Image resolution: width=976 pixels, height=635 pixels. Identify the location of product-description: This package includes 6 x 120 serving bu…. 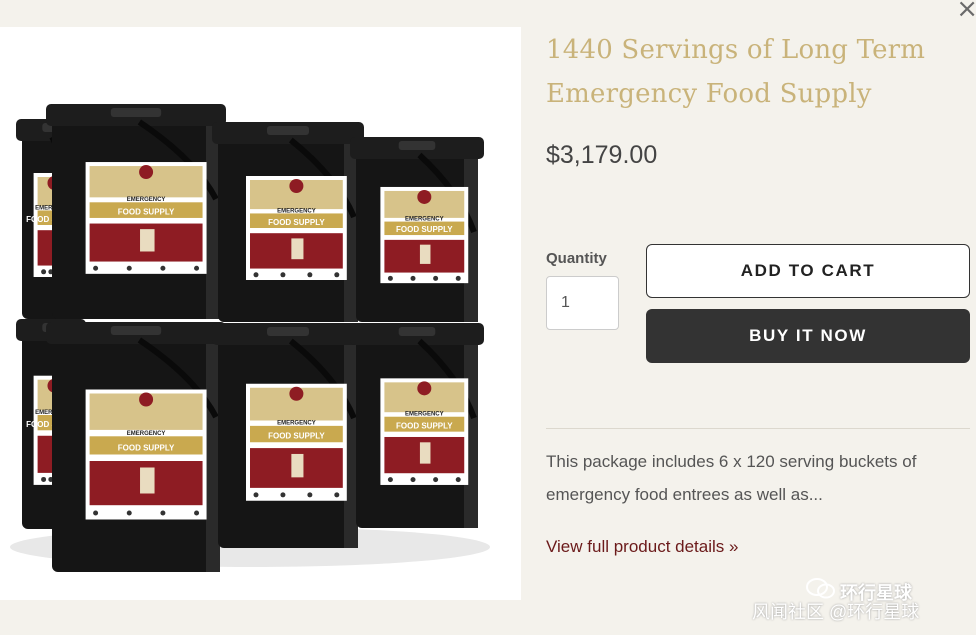
(731, 478).